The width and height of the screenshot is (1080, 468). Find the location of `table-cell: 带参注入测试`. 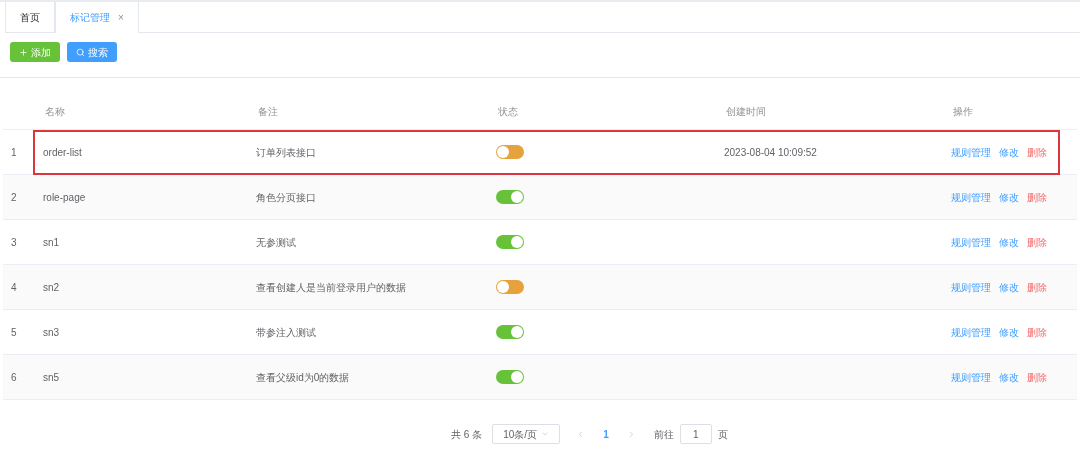

table-cell: 带参注入测试 is located at coordinates (286, 332).